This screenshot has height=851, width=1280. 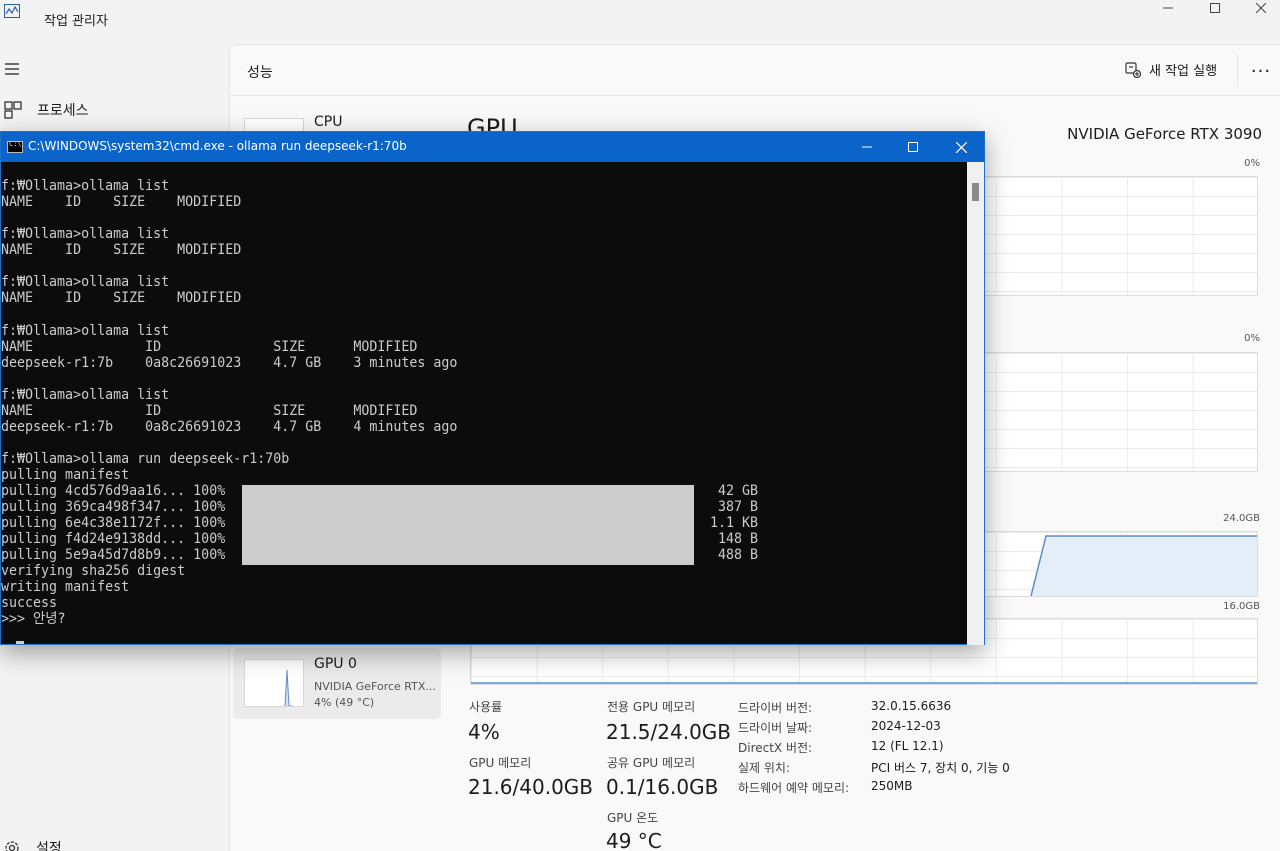 What do you see at coordinates (113, 507) in the screenshot?
I see `pull-line: pulling 369ca498f347... 100%` at bounding box center [113, 507].